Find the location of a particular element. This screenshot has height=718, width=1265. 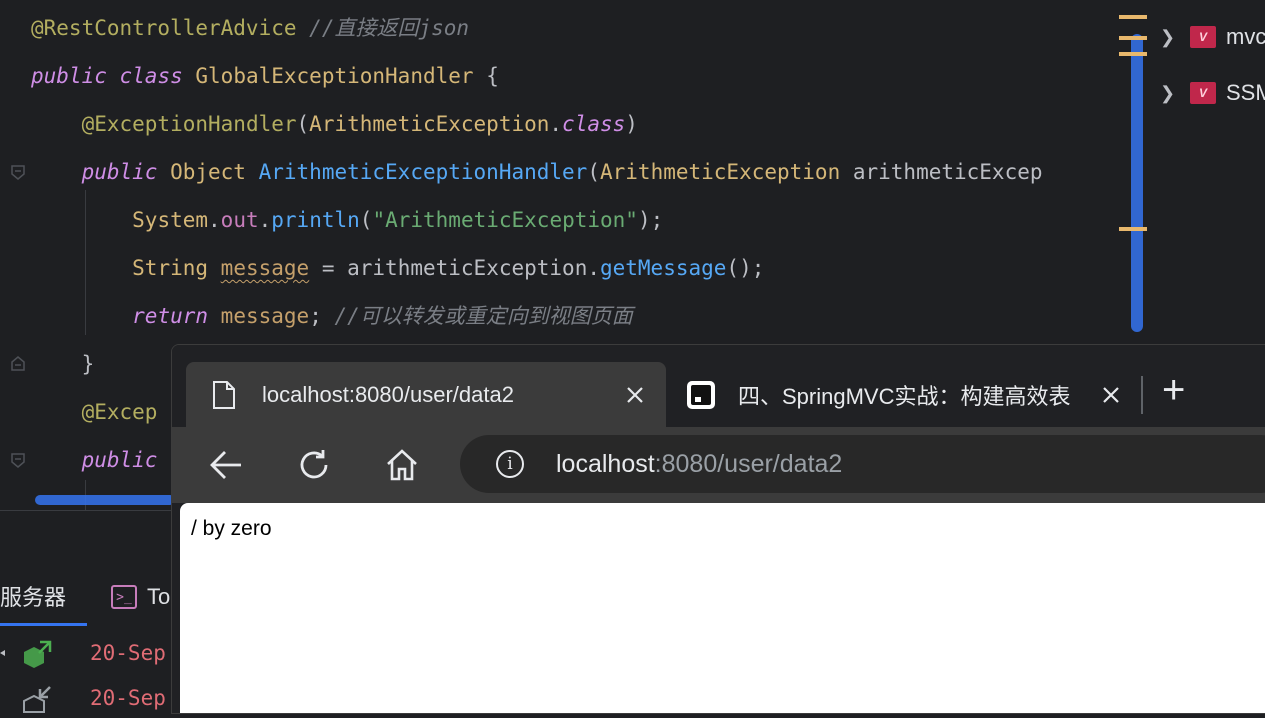

code-token: message is located at coordinates (265, 268).